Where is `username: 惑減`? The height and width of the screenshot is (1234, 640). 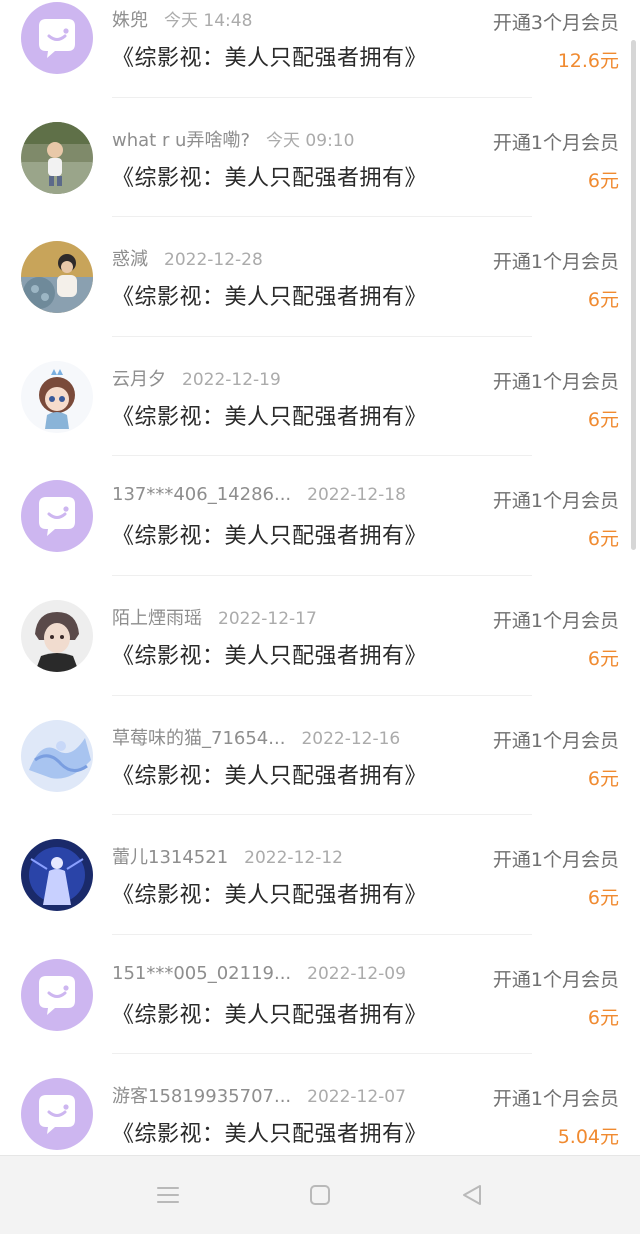
username: 惑減 is located at coordinates (130, 260).